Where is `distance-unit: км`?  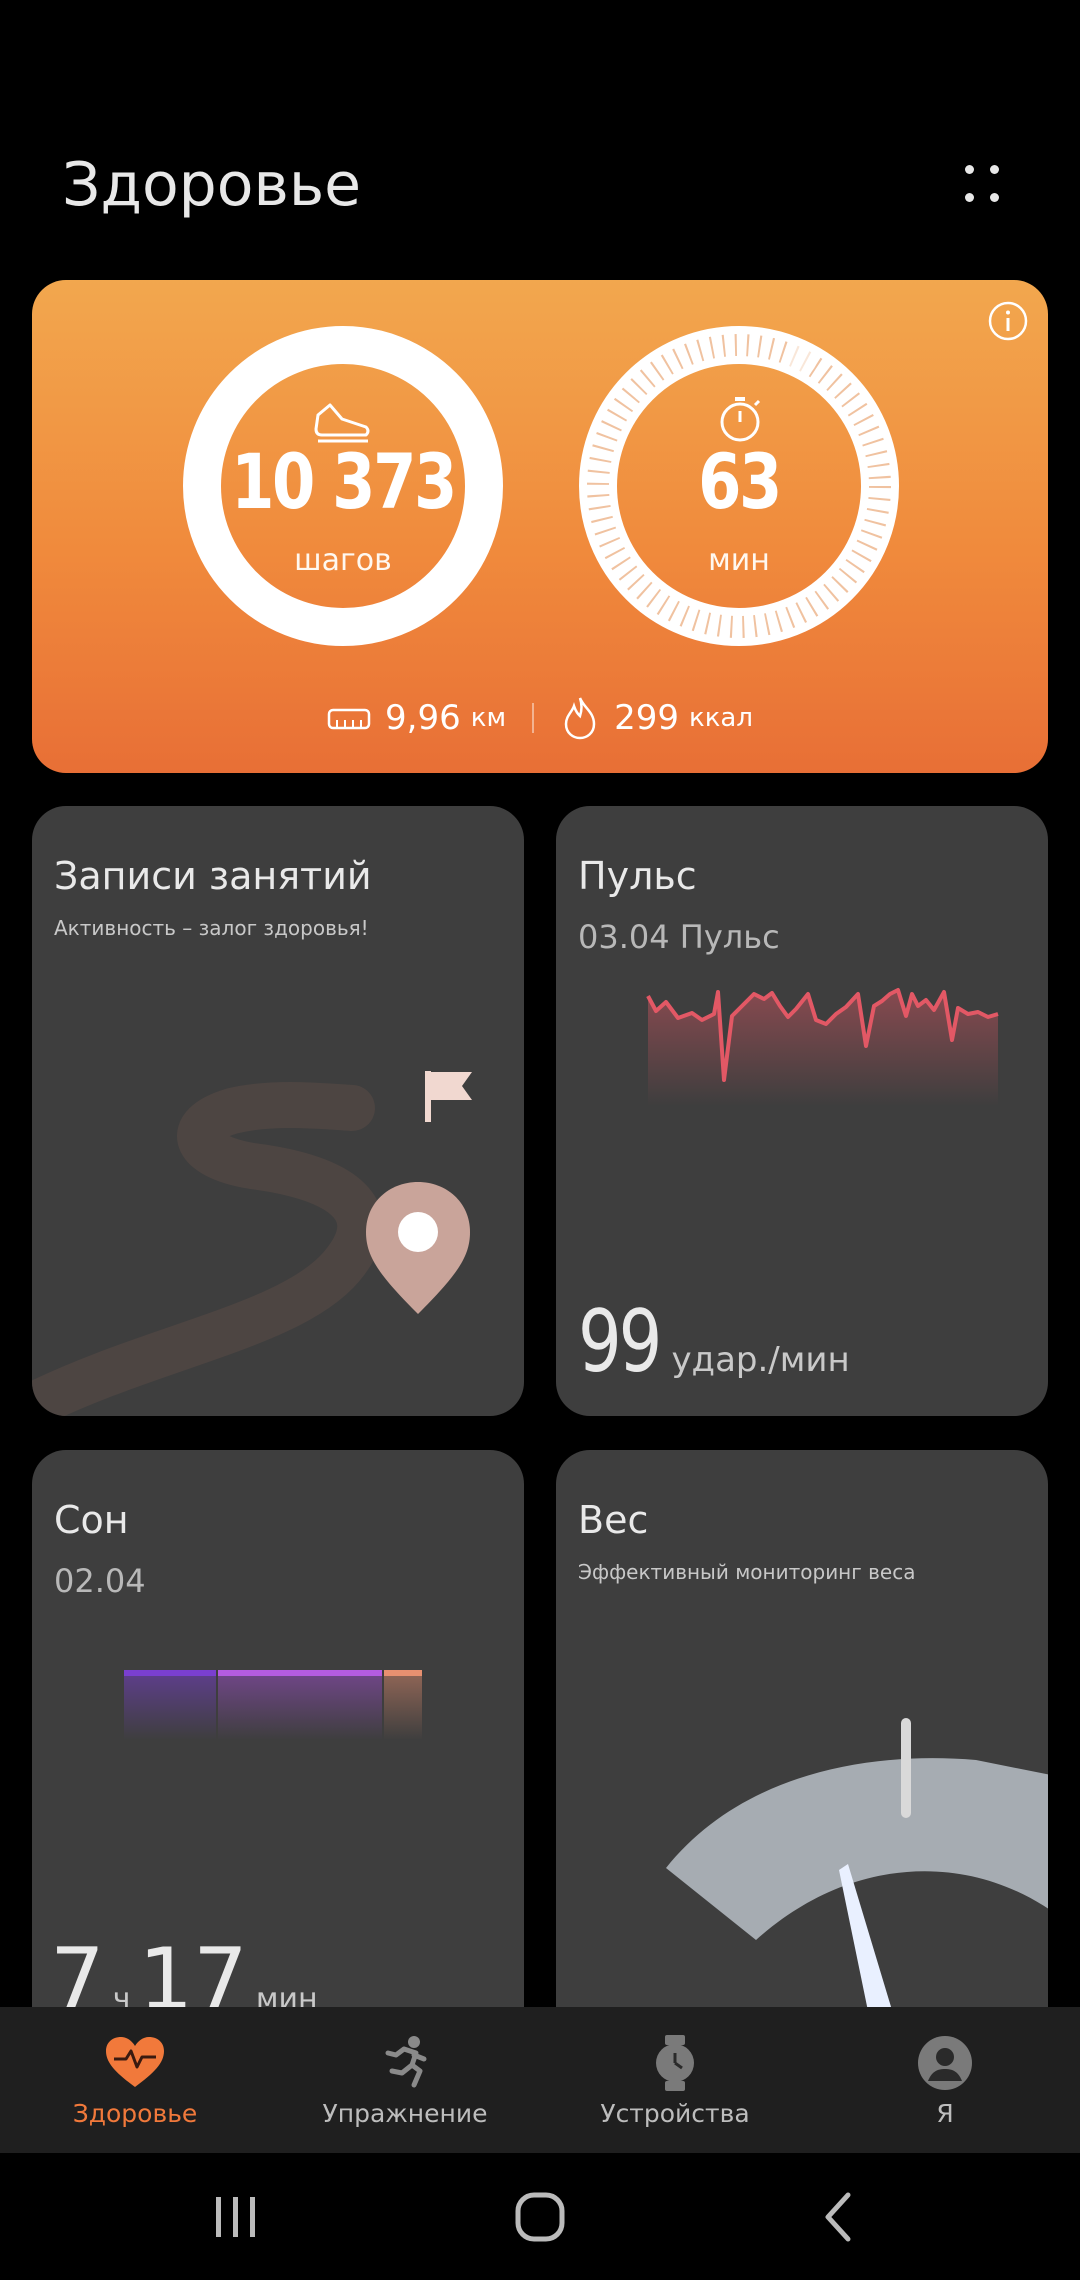
distance-unit: км is located at coordinates (488, 718).